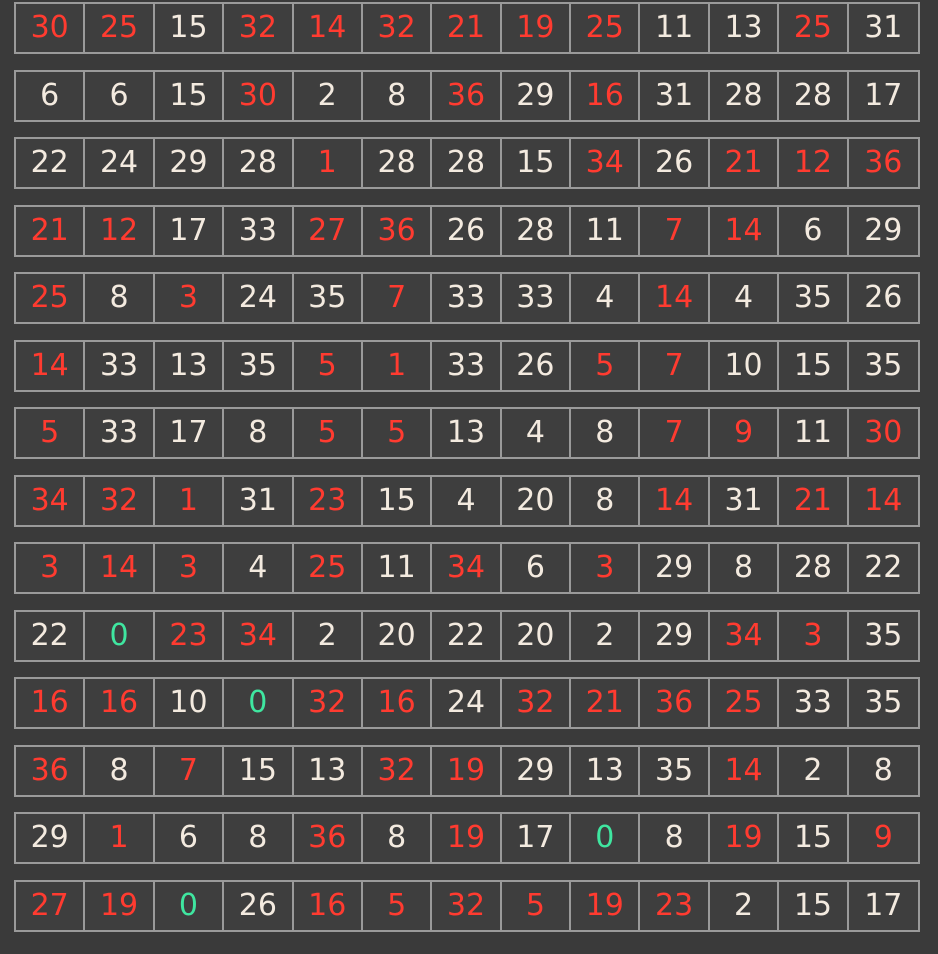 Image resolution: width=938 pixels, height=954 pixels. Describe the element at coordinates (328, 230) in the screenshot. I see `number-cell: 27` at that location.